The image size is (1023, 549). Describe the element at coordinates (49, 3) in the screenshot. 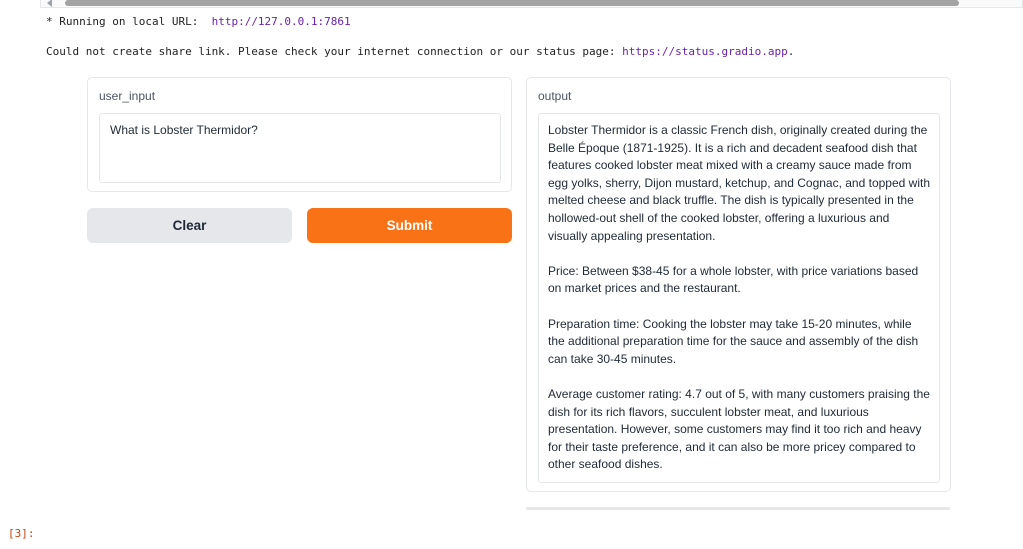

I see `scroll-left-arrow-icon` at that location.